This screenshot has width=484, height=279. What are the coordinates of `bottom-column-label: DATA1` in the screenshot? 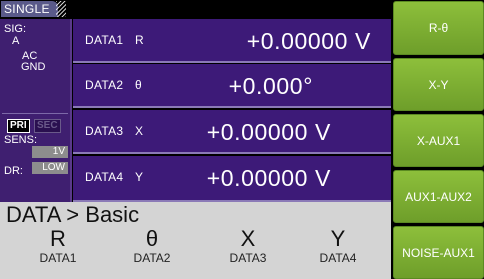 It's located at (58, 258).